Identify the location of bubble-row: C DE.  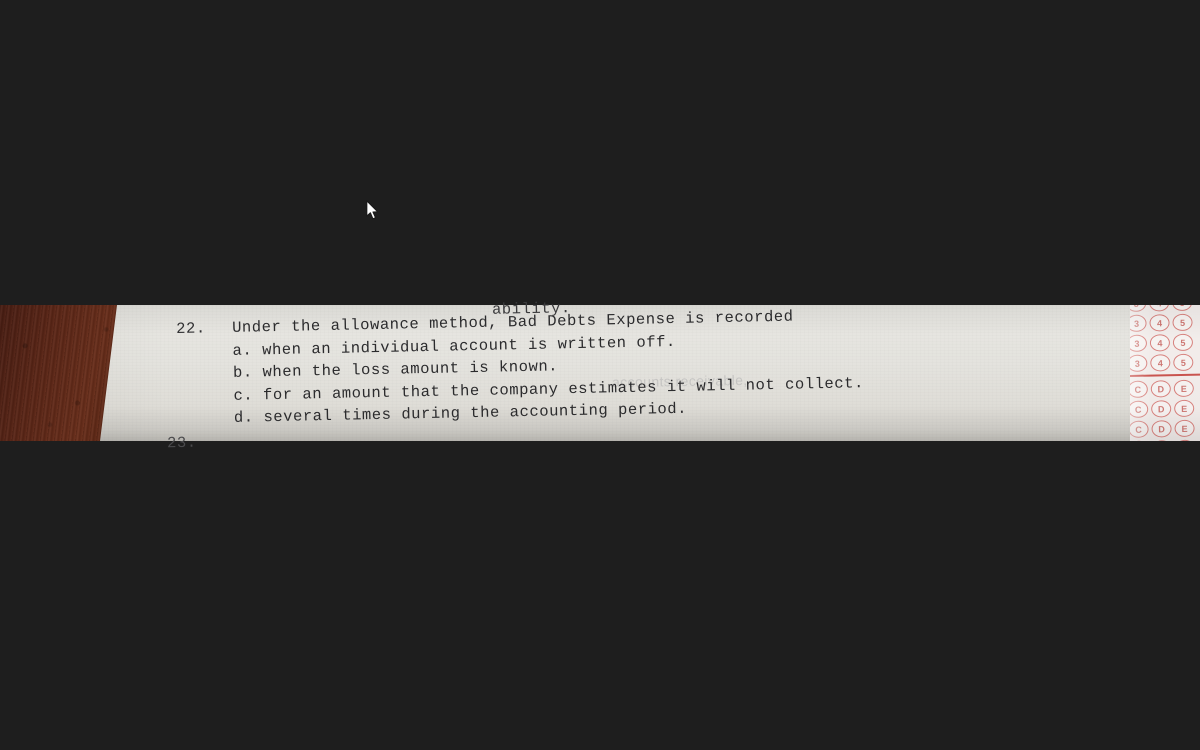
(1165, 428).